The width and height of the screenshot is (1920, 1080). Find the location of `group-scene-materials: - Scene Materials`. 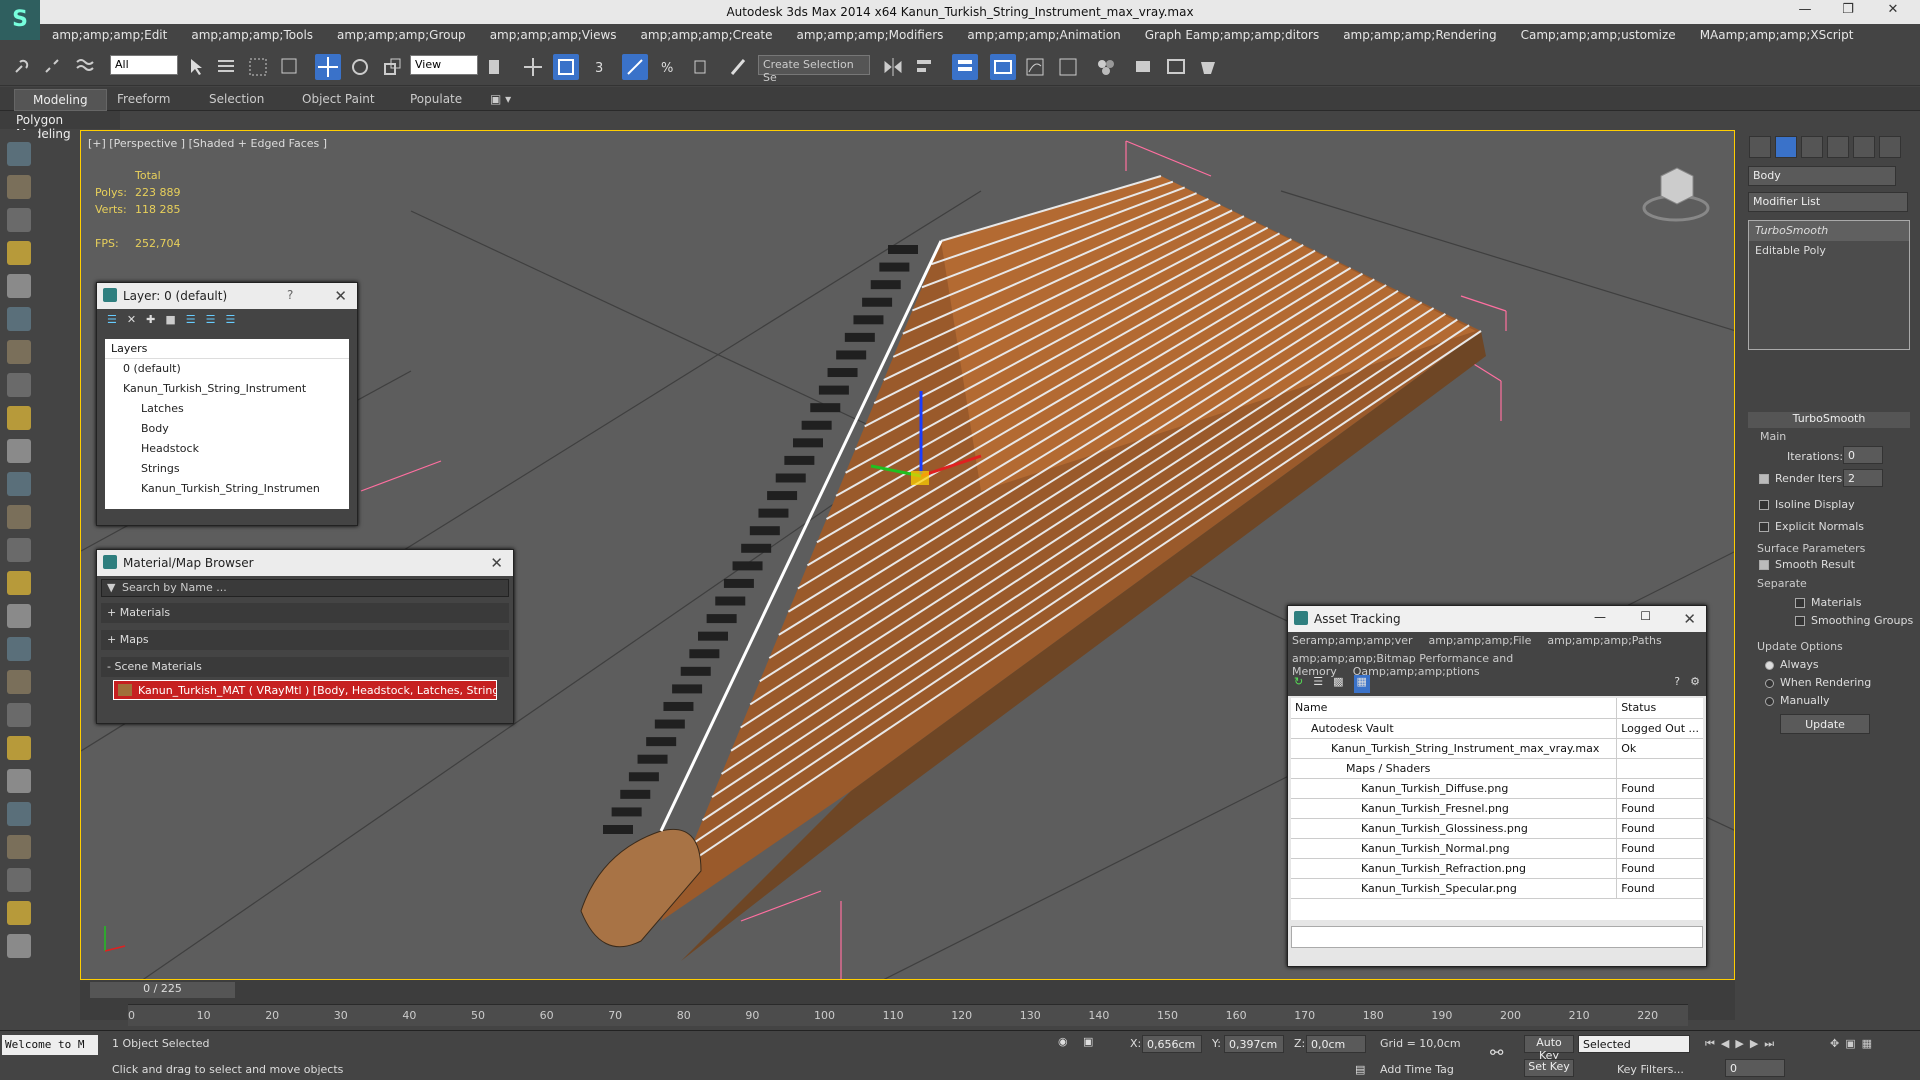

group-scene-materials: - Scene Materials is located at coordinates (305, 667).